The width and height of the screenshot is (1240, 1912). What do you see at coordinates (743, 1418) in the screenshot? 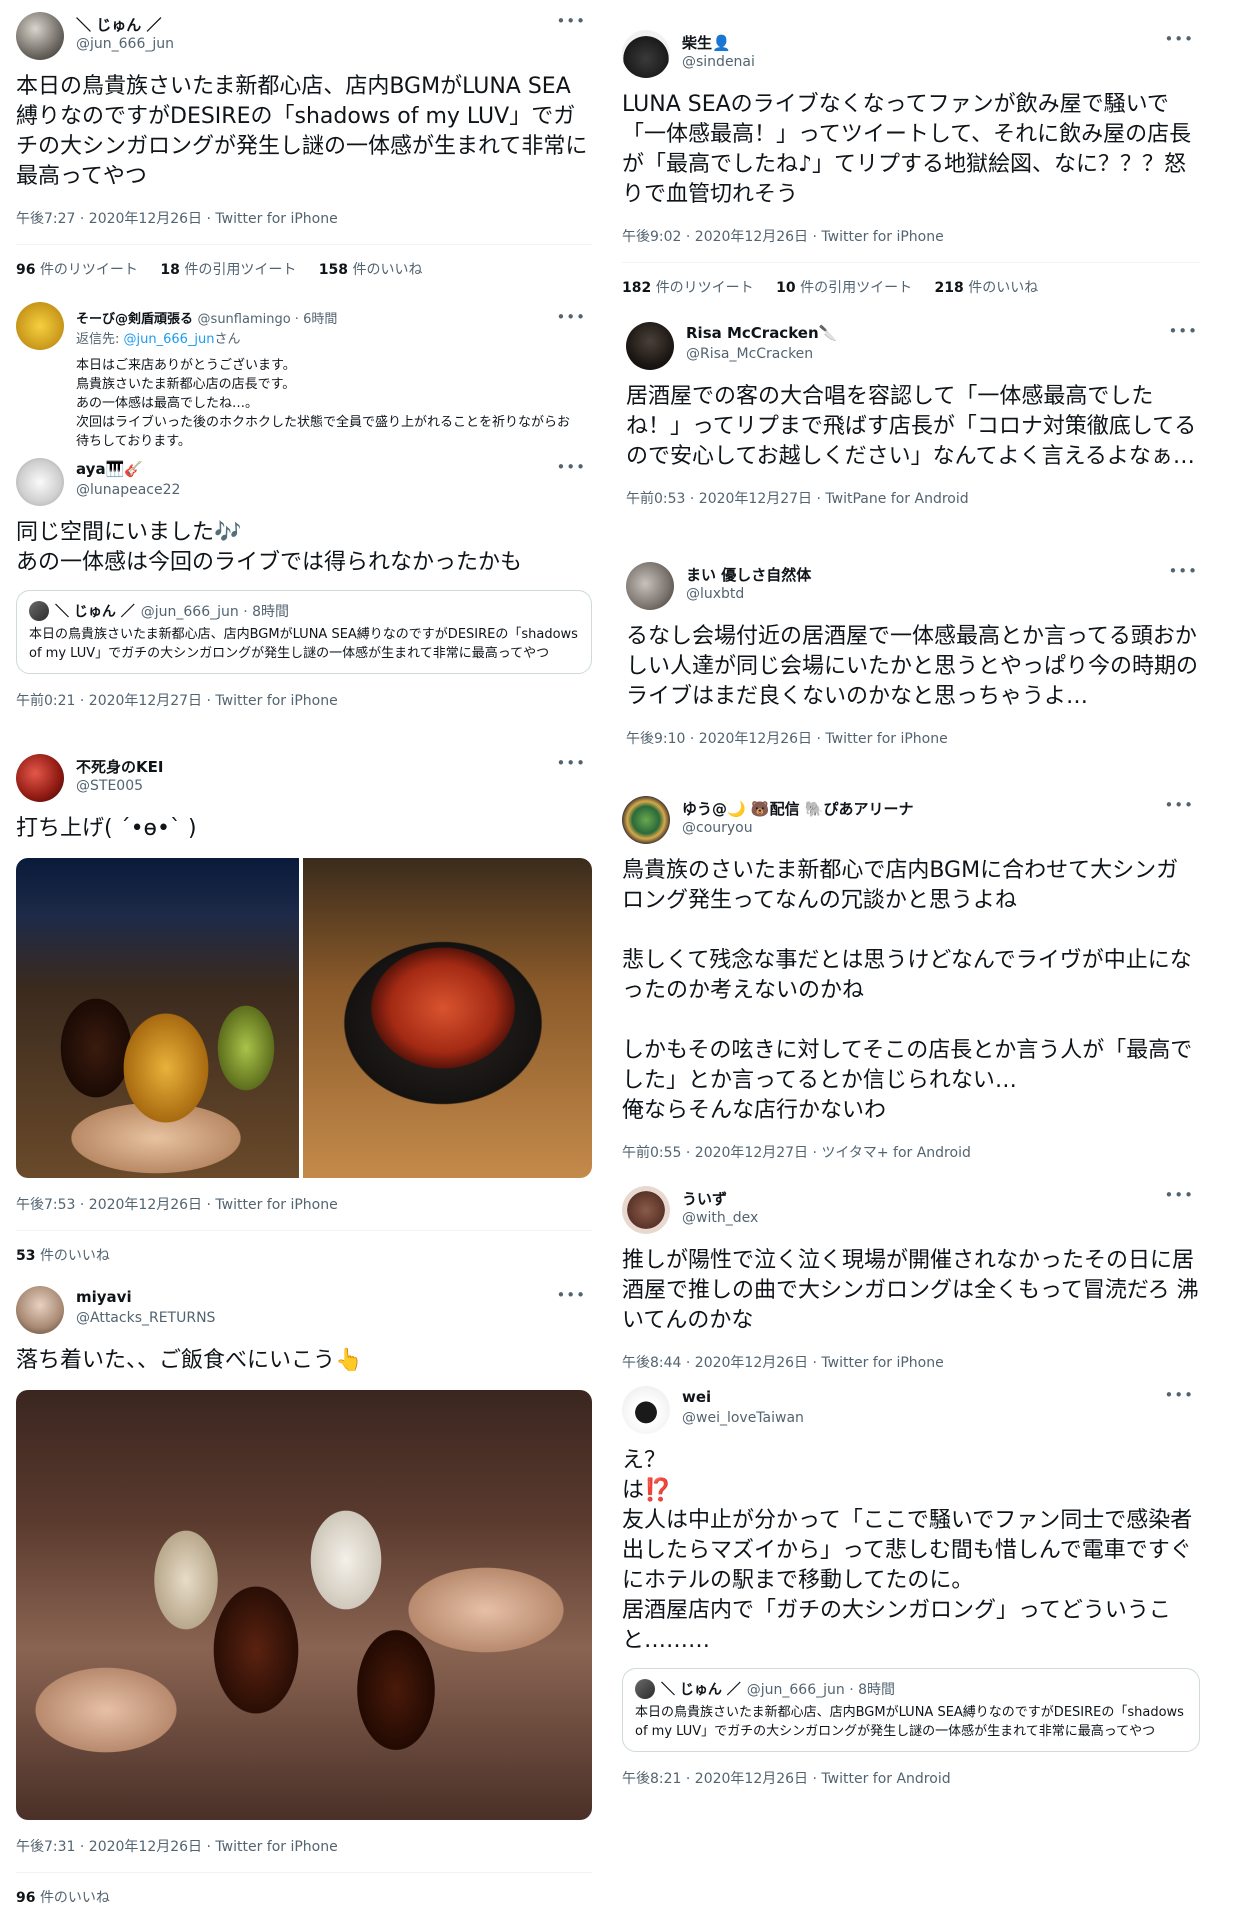
I see `handle: @wei_loveTaiwan` at bounding box center [743, 1418].